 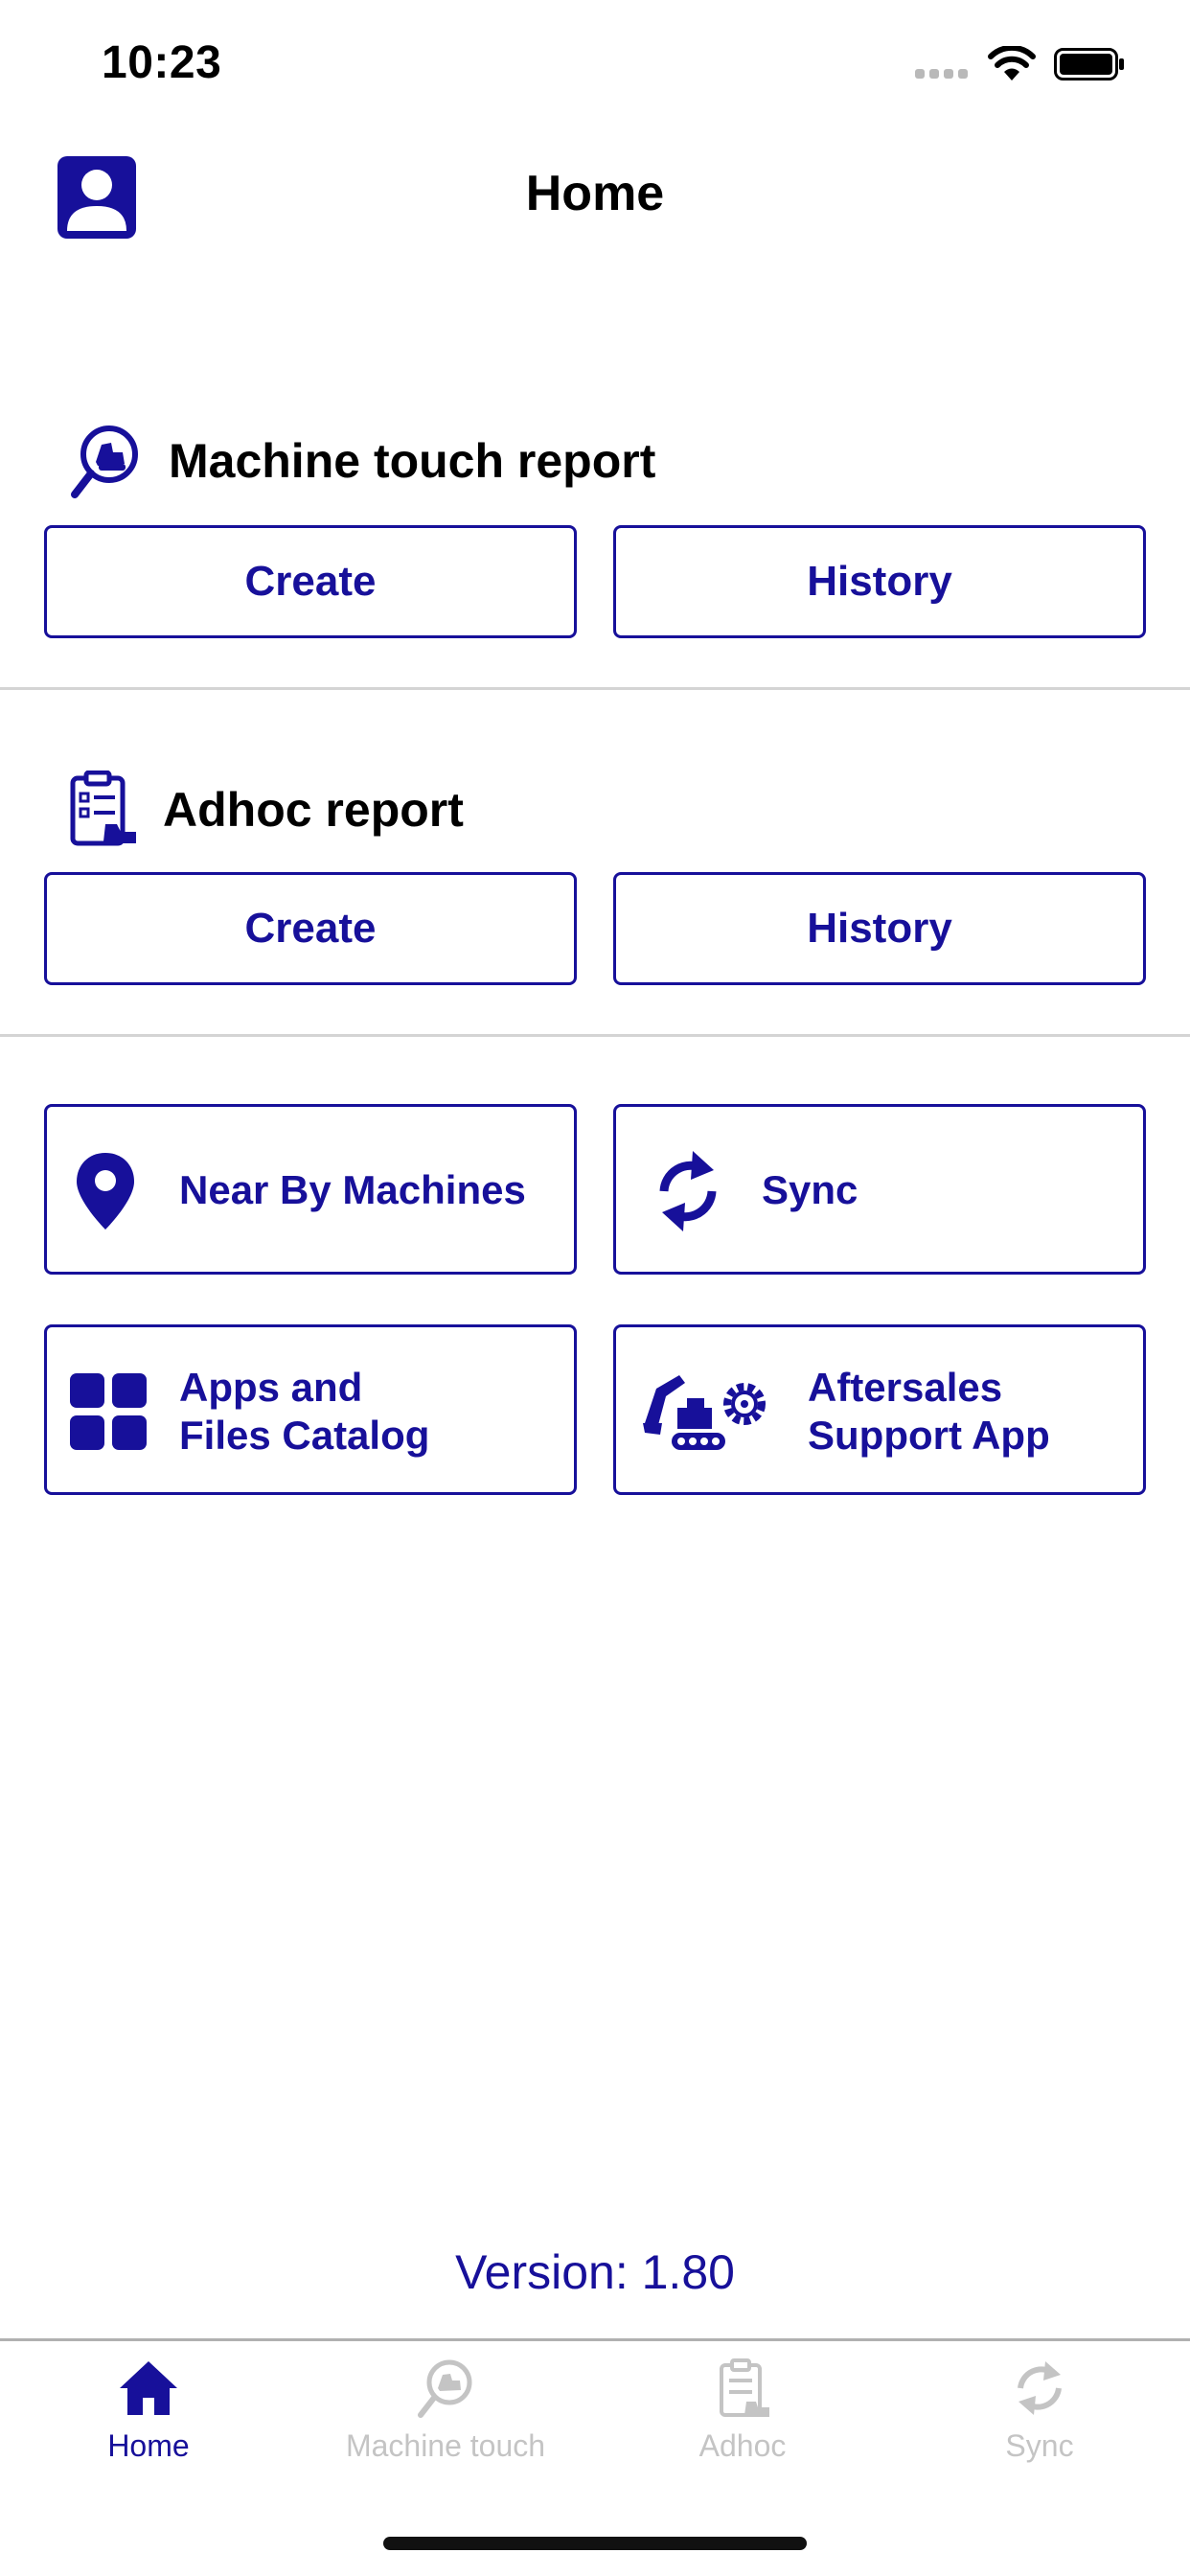 What do you see at coordinates (445, 2445) in the screenshot?
I see `tab-label: Machine touch` at bounding box center [445, 2445].